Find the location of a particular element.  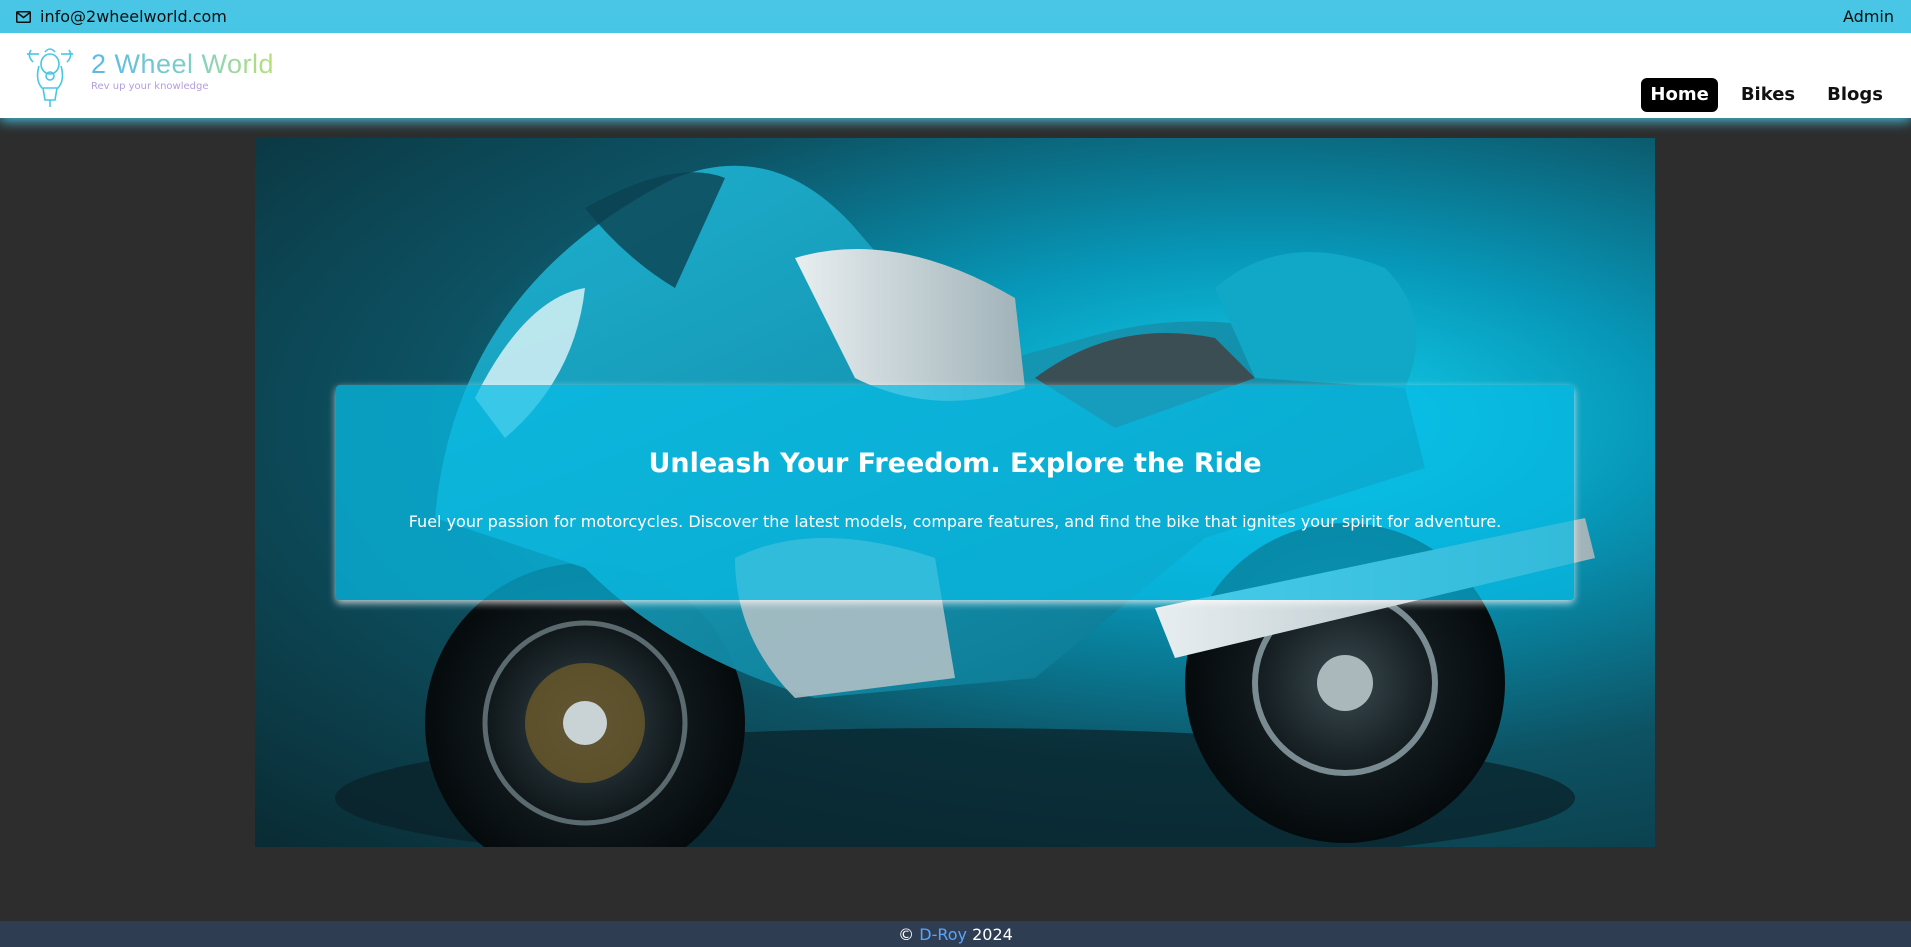

site-footer: © D-Roy 2024 is located at coordinates (955, 934).